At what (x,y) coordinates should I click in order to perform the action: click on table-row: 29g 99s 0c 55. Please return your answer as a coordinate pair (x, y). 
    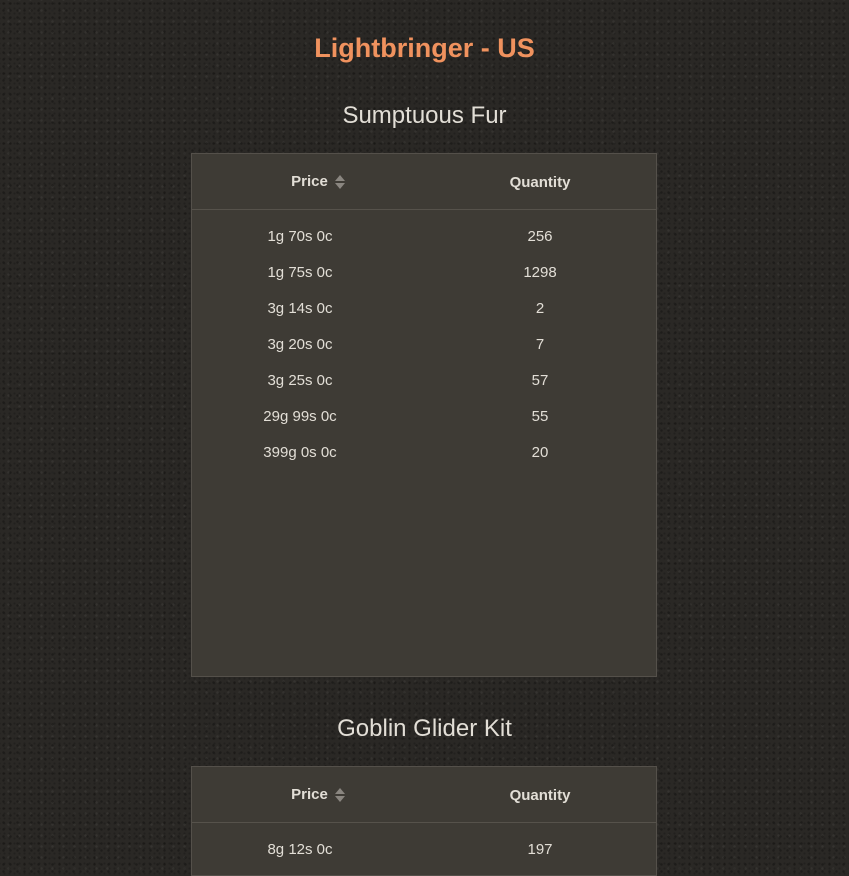
    Looking at the image, I should click on (424, 416).